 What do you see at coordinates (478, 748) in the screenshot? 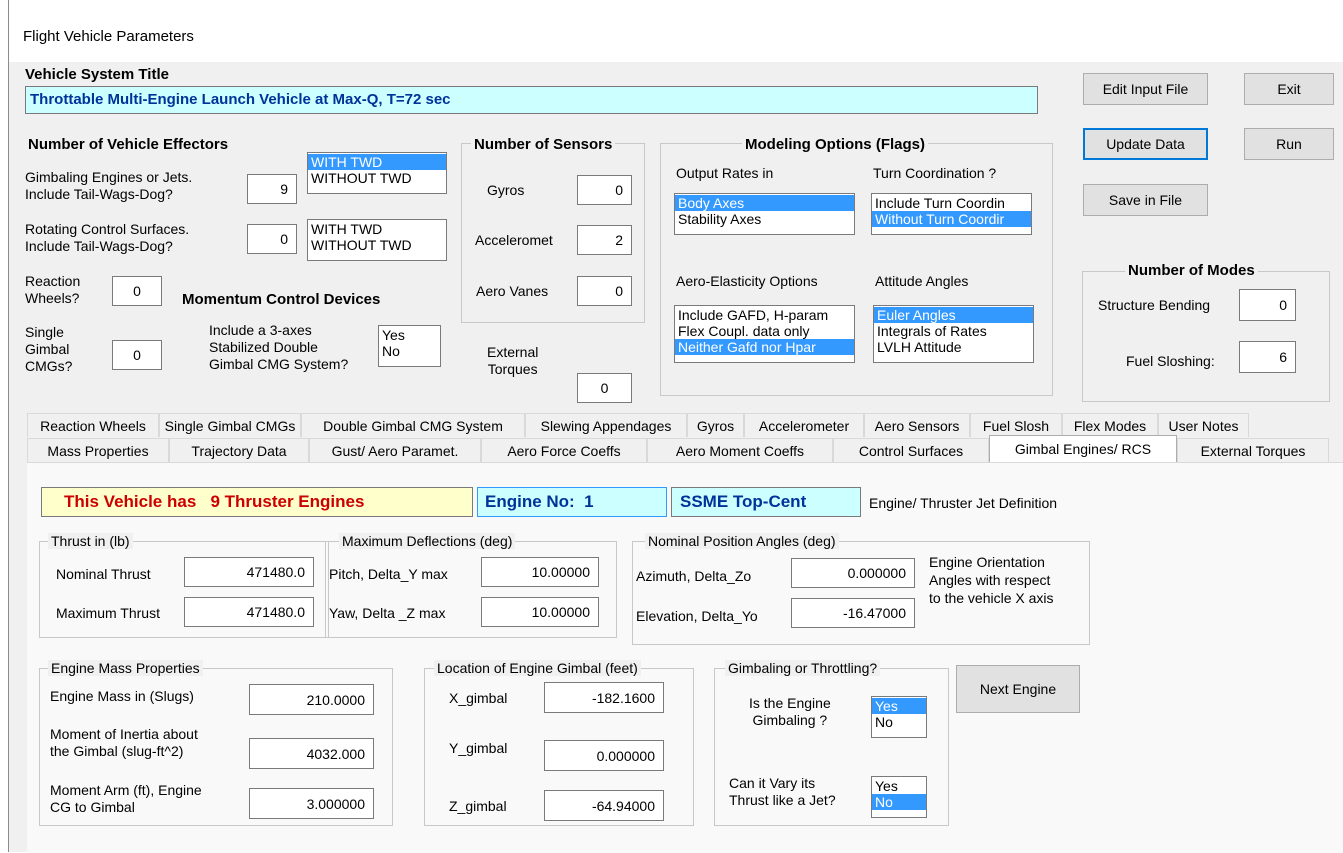
I see `y-gimbal-label: Y_gimbal` at bounding box center [478, 748].